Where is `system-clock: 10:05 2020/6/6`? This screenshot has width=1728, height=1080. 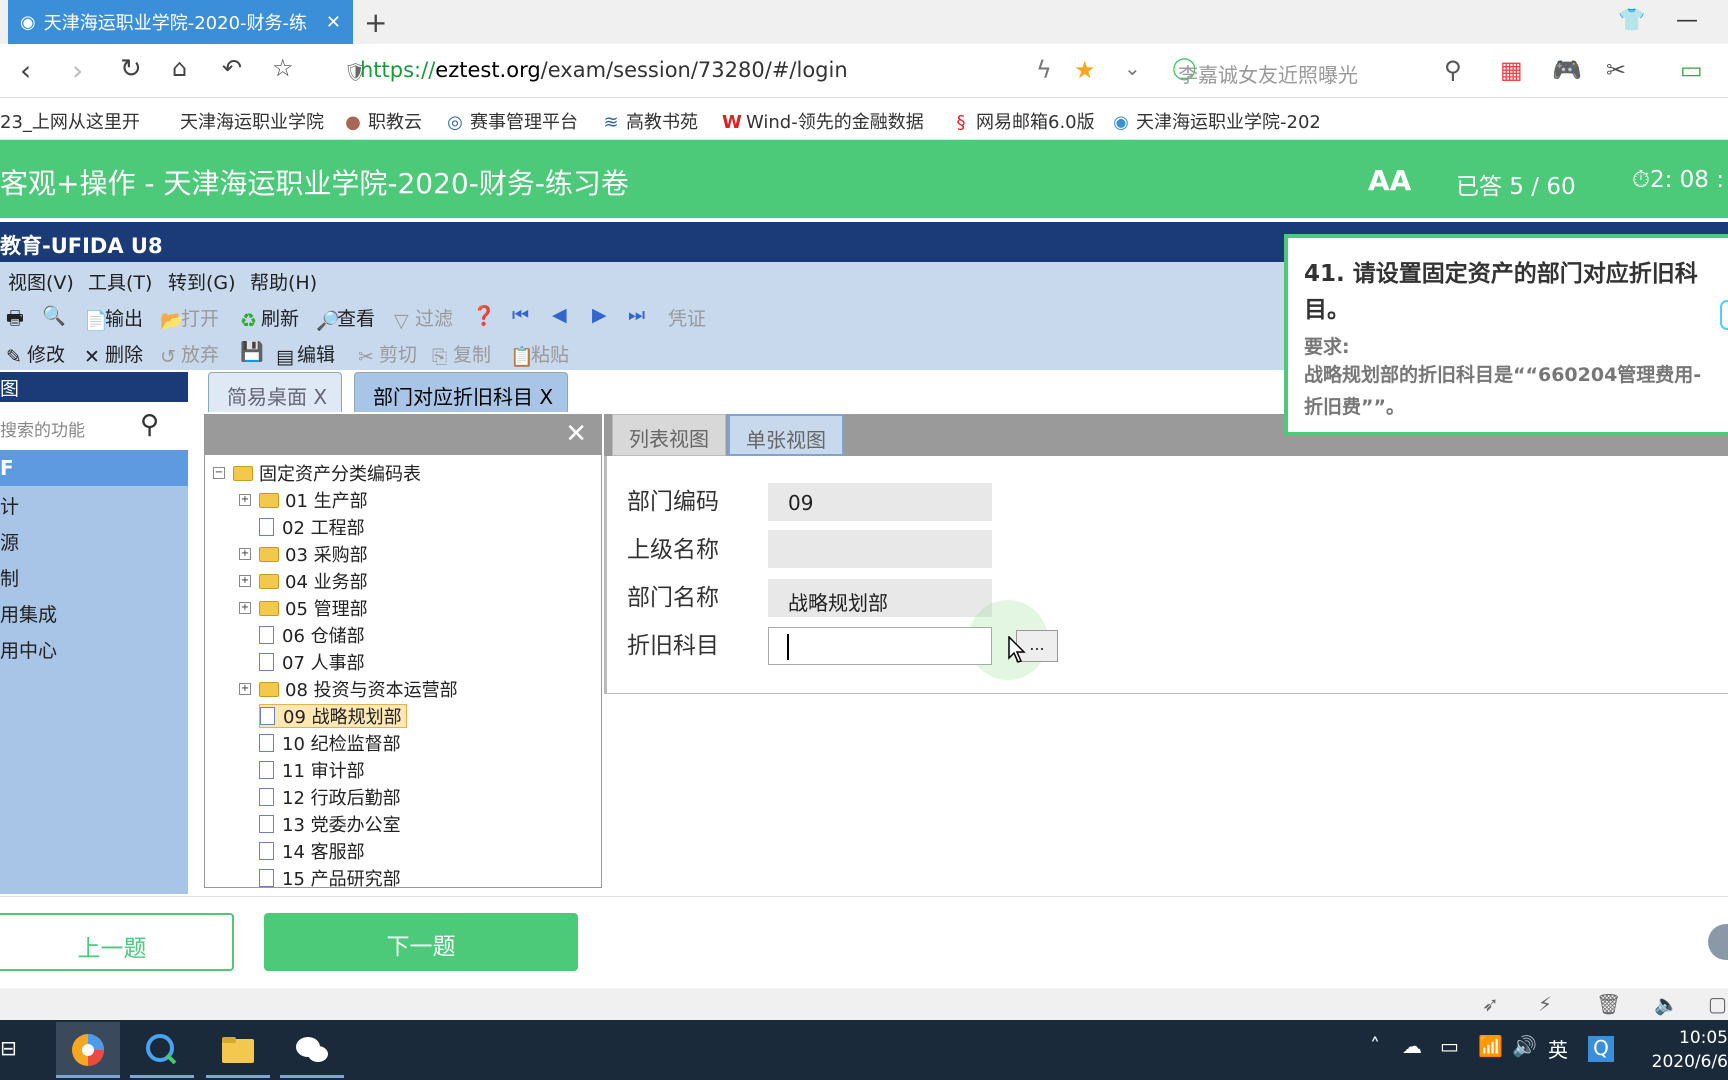 system-clock: 10:05 2020/6/6 is located at coordinates (1684, 1050).